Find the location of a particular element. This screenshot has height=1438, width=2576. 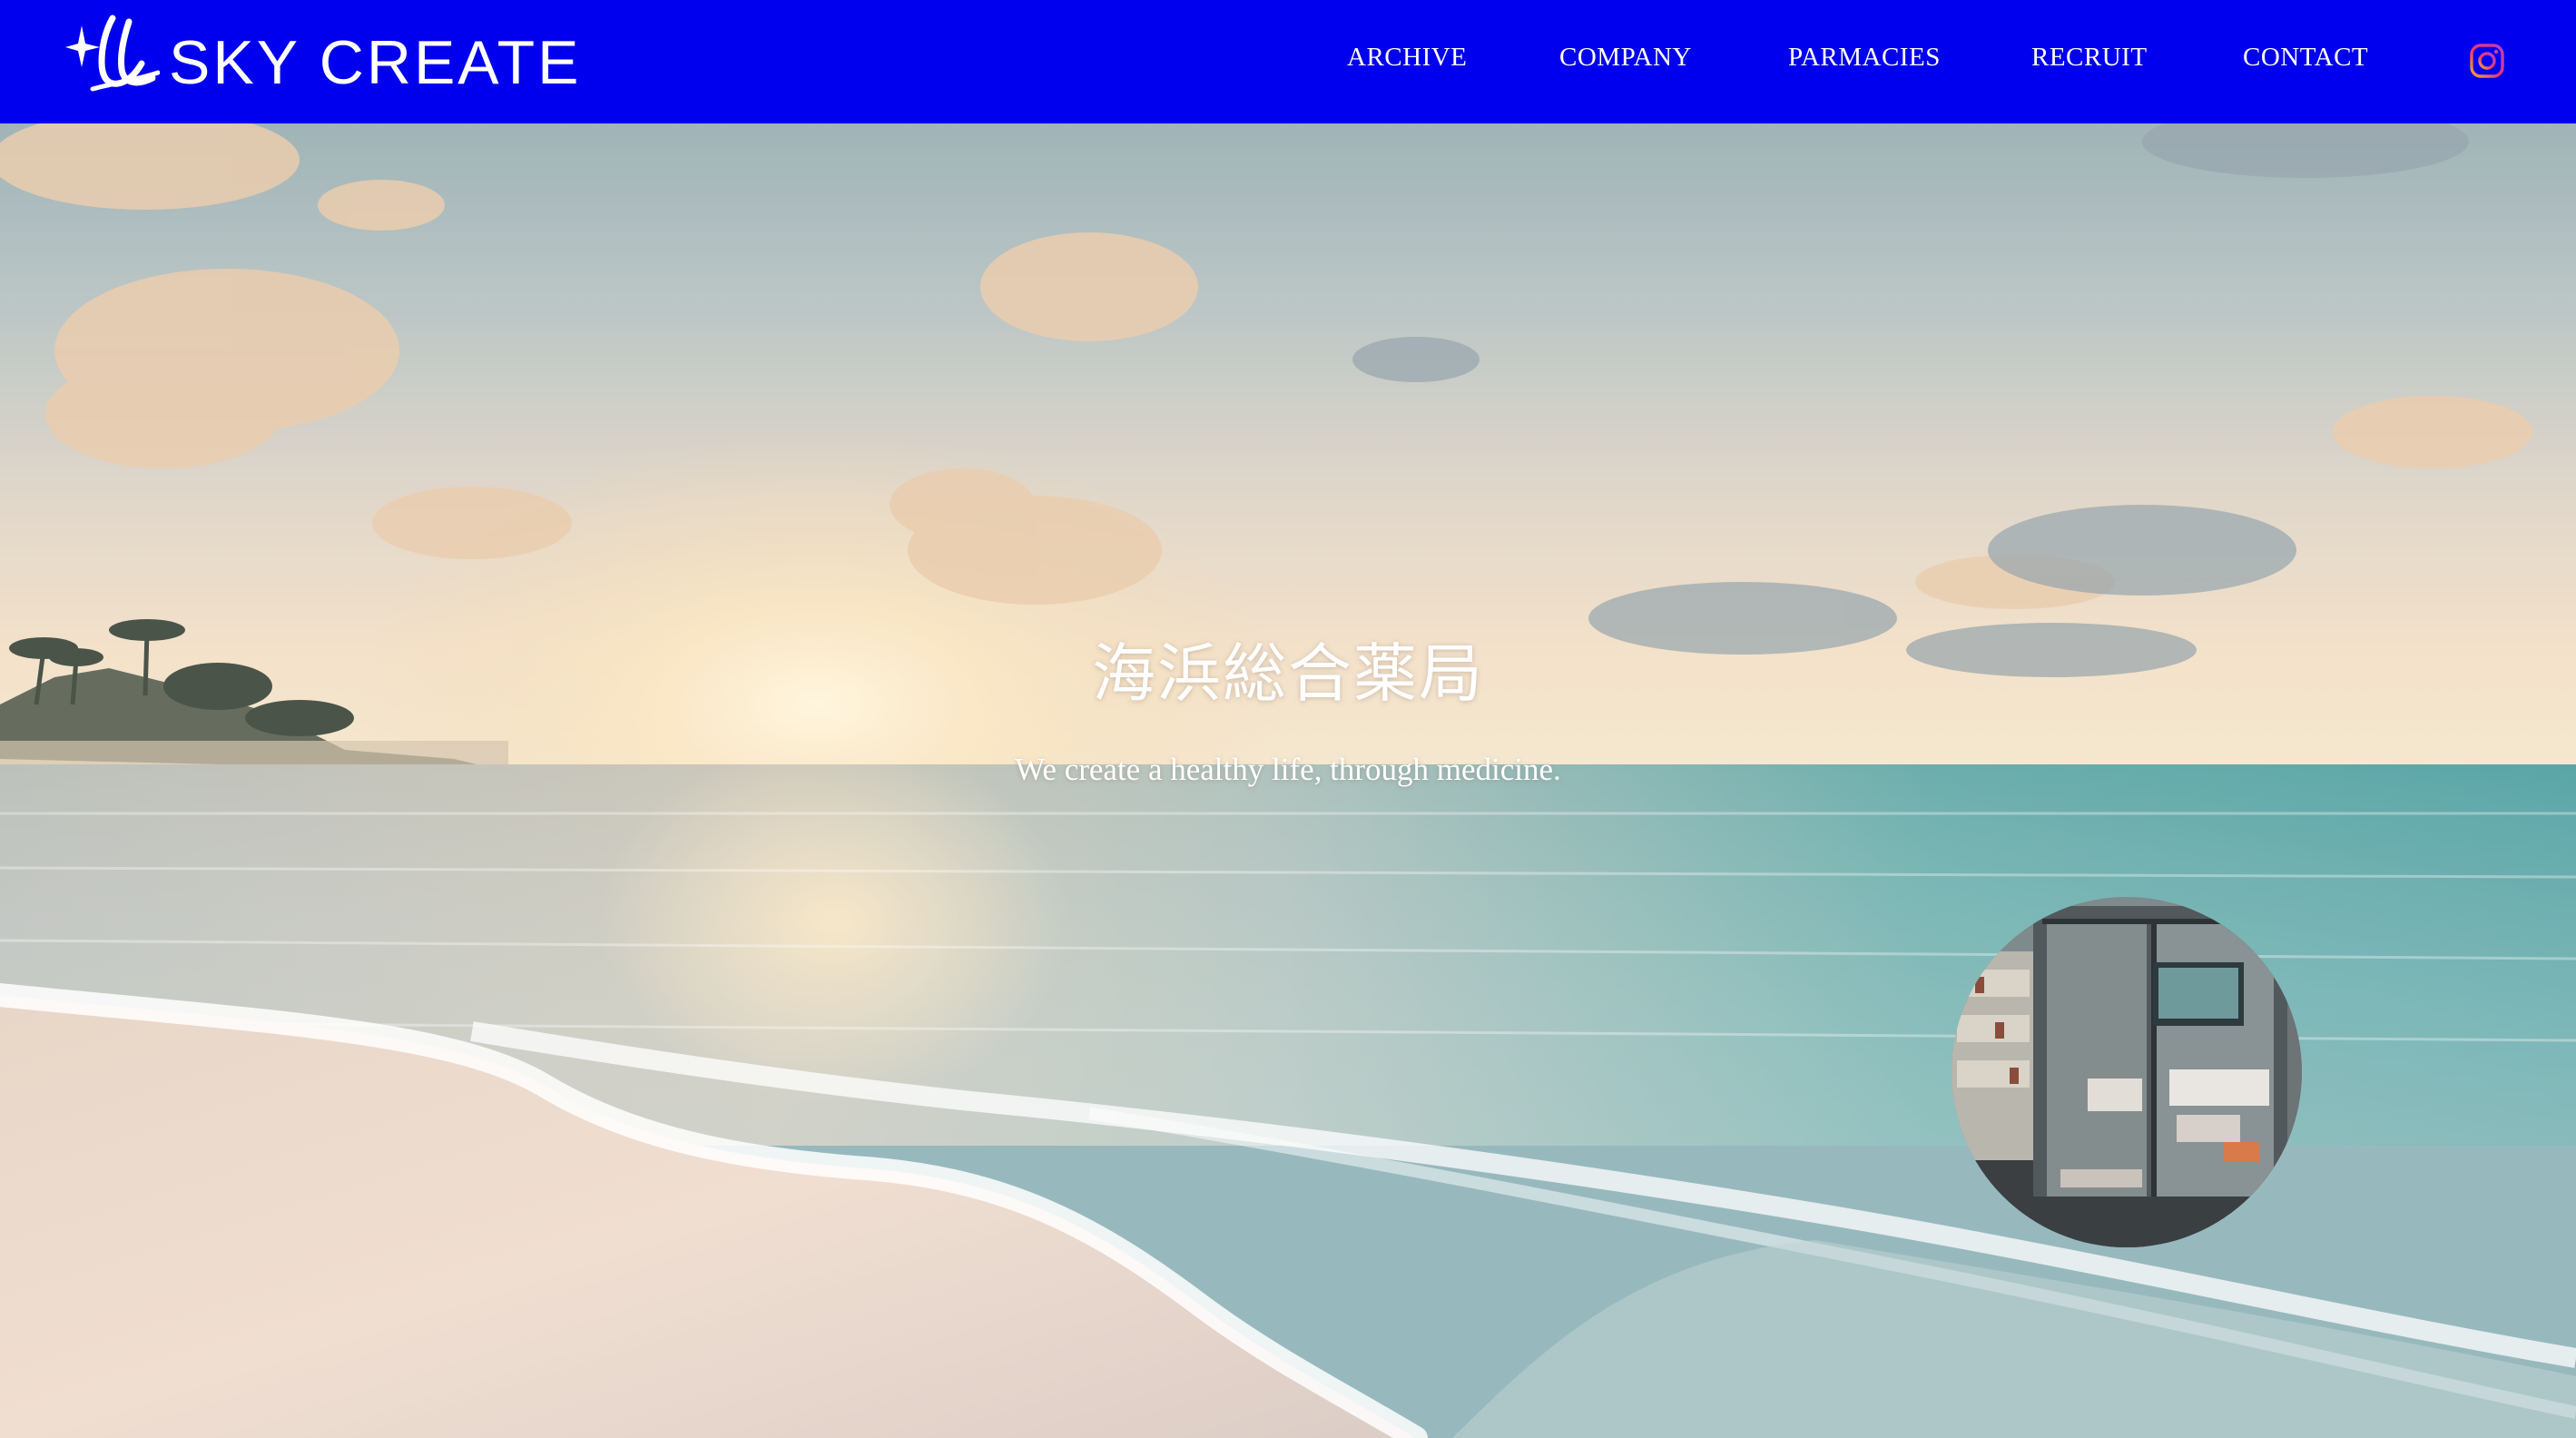

pharmacy-interior-photo is located at coordinates (2127, 1072).